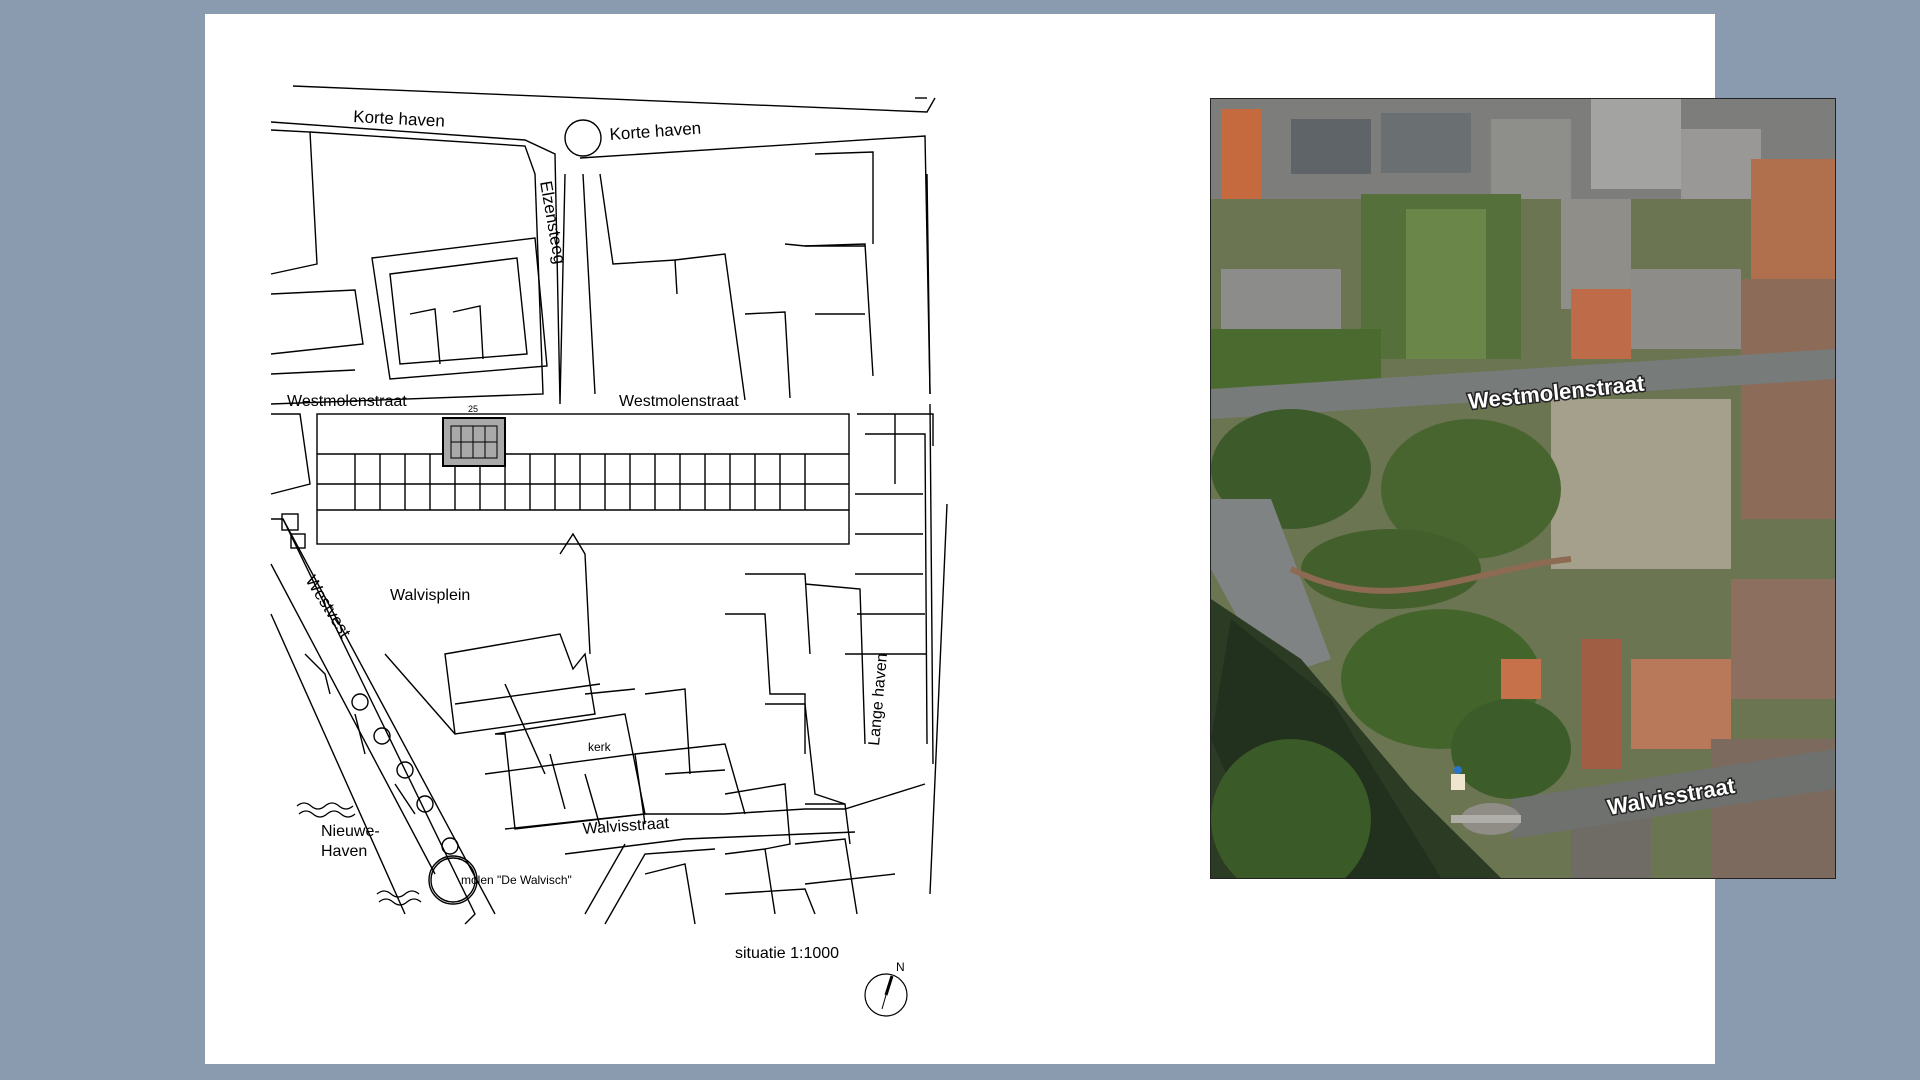 This screenshot has height=1080, width=1920. What do you see at coordinates (600, 747) in the screenshot?
I see `label-kerk: kerk` at bounding box center [600, 747].